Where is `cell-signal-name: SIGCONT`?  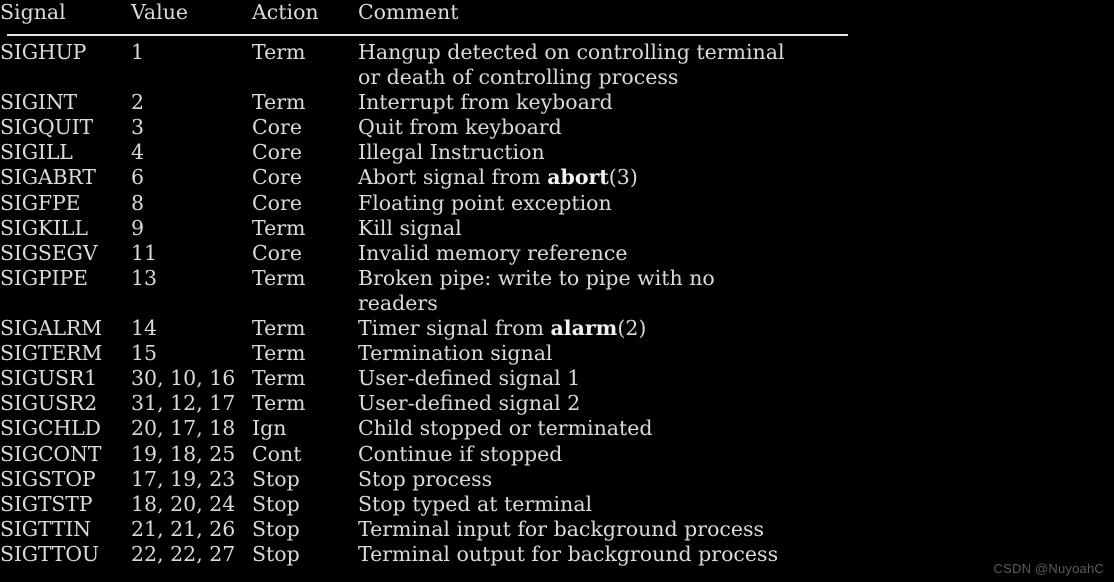
cell-signal-name: SIGCONT is located at coordinates (51, 453).